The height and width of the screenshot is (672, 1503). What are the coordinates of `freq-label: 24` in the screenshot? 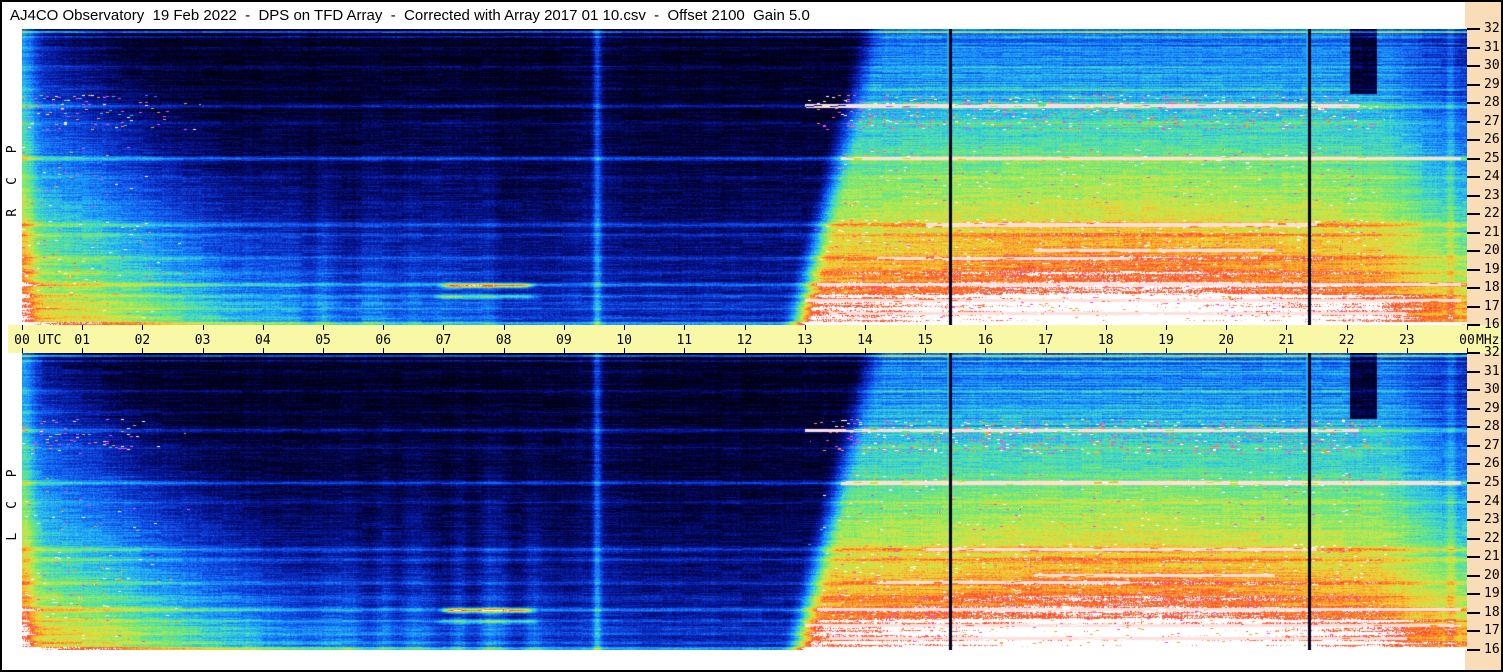 It's located at (1492, 501).